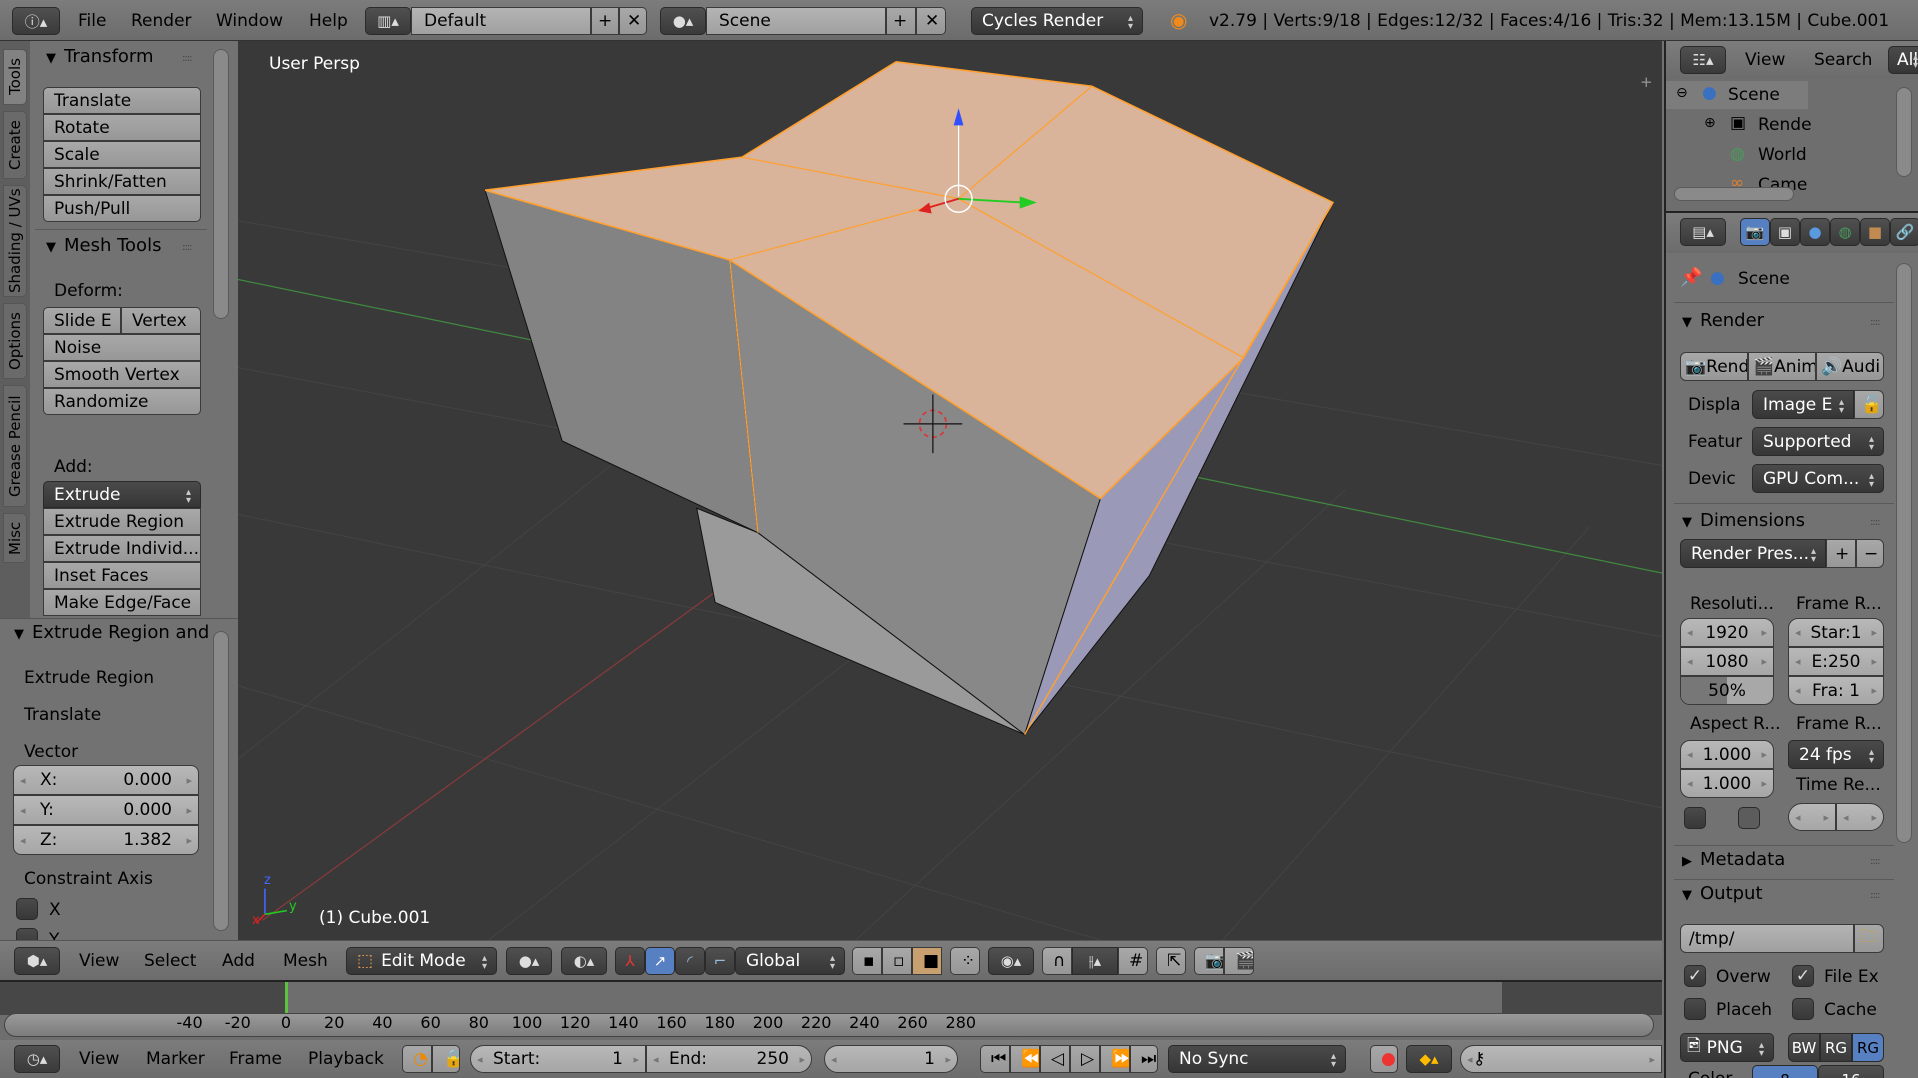 Image resolution: width=1918 pixels, height=1078 pixels. Describe the element at coordinates (1843, 60) in the screenshot. I see `outliner-menu-search: Search` at that location.